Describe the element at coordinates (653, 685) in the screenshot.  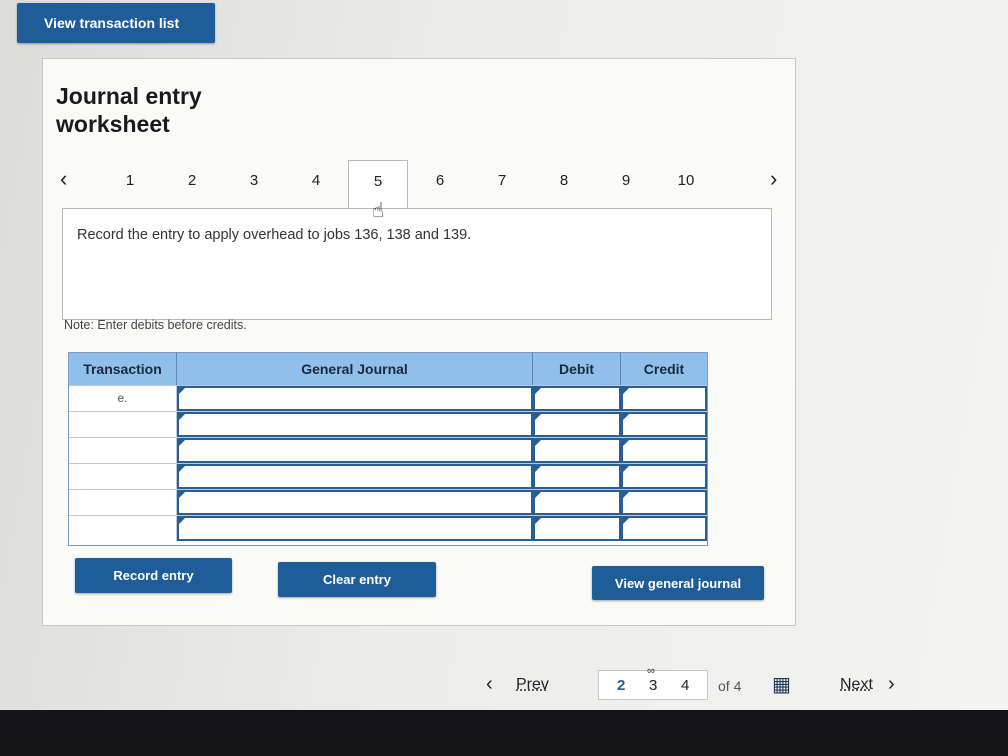
I see `page-3-current: 3` at that location.